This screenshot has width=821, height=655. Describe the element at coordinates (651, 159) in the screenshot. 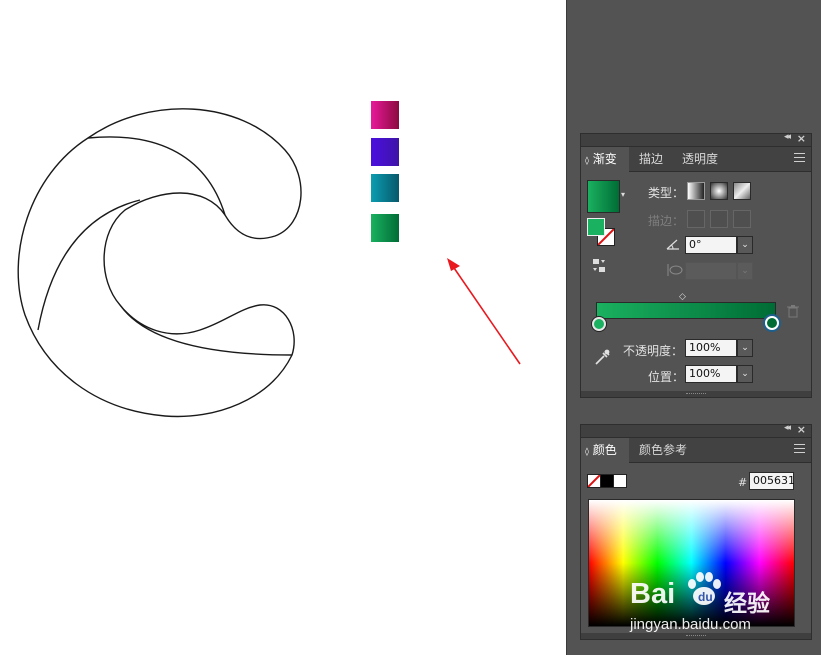

I see `tab-stroke: 描边` at that location.